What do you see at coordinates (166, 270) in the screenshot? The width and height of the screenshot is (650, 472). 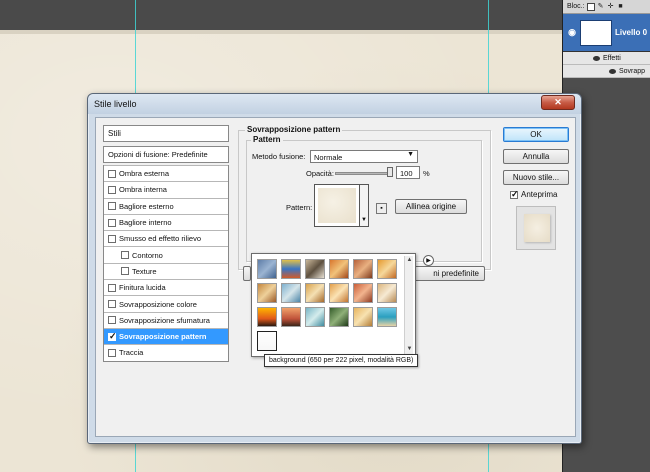 I see `style-item: Texture` at bounding box center [166, 270].